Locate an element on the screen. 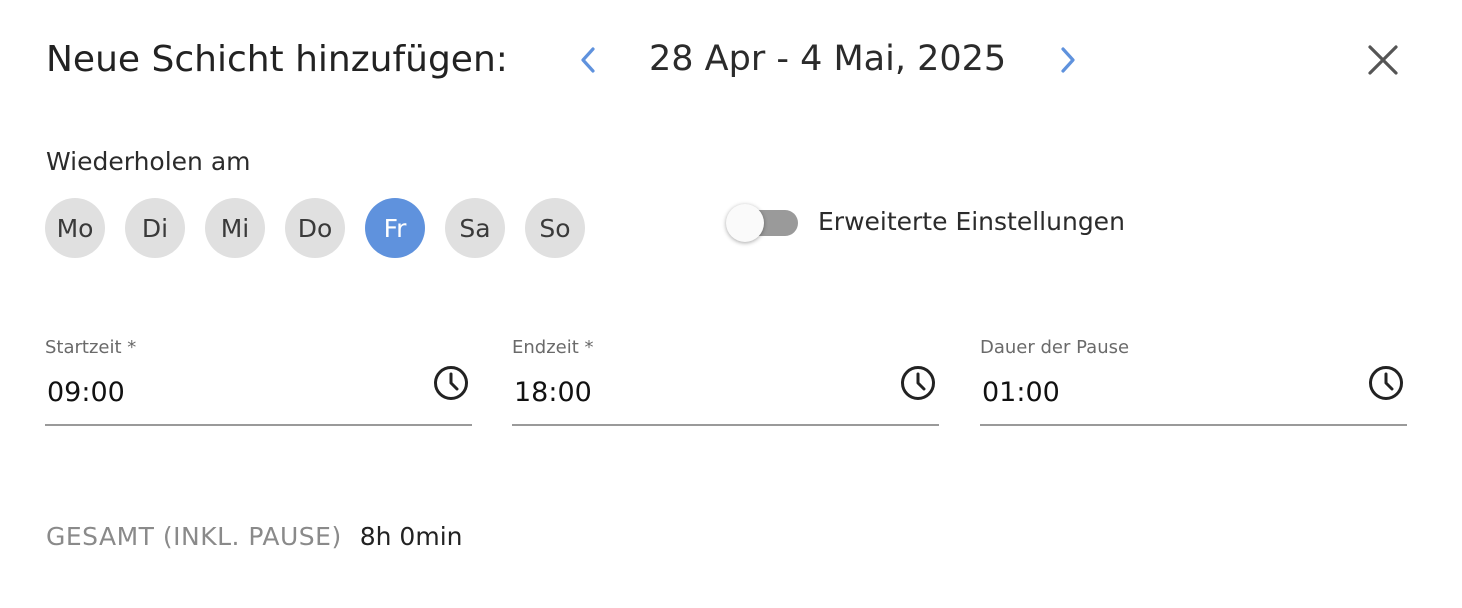 The width and height of the screenshot is (1462, 608). week-date-range: 28 Apr - 4 Mai, 2025 is located at coordinates (828, 59).